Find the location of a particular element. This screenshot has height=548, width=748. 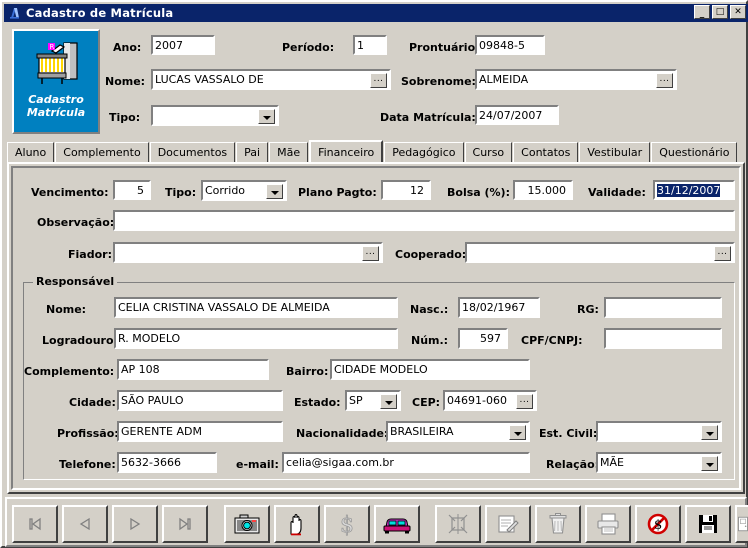

floppy-disk-icon is located at coordinates (708, 524).